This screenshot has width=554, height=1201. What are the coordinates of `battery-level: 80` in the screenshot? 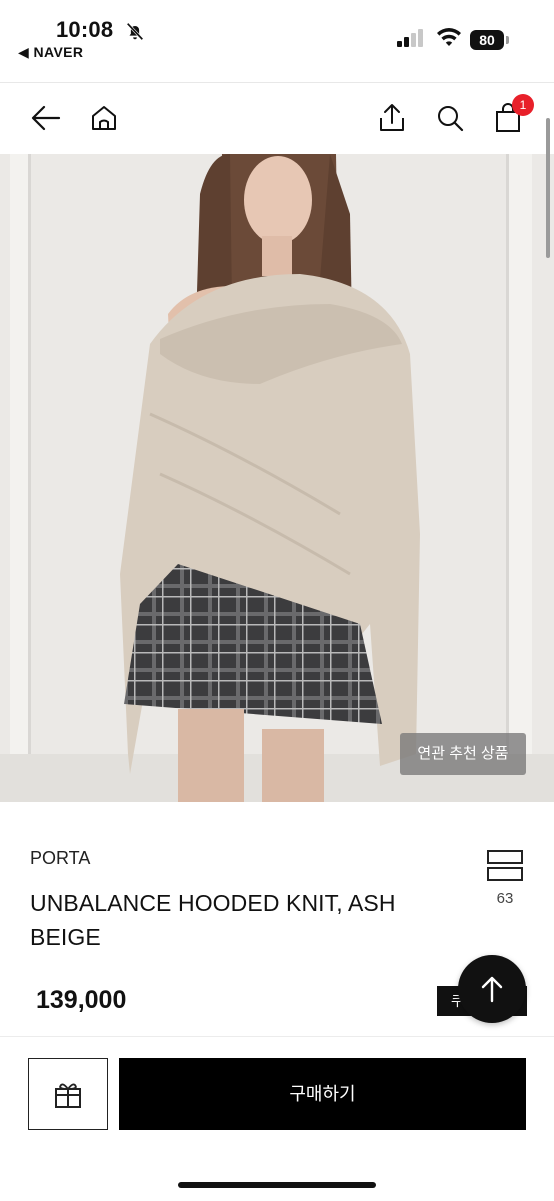 It's located at (487, 40).